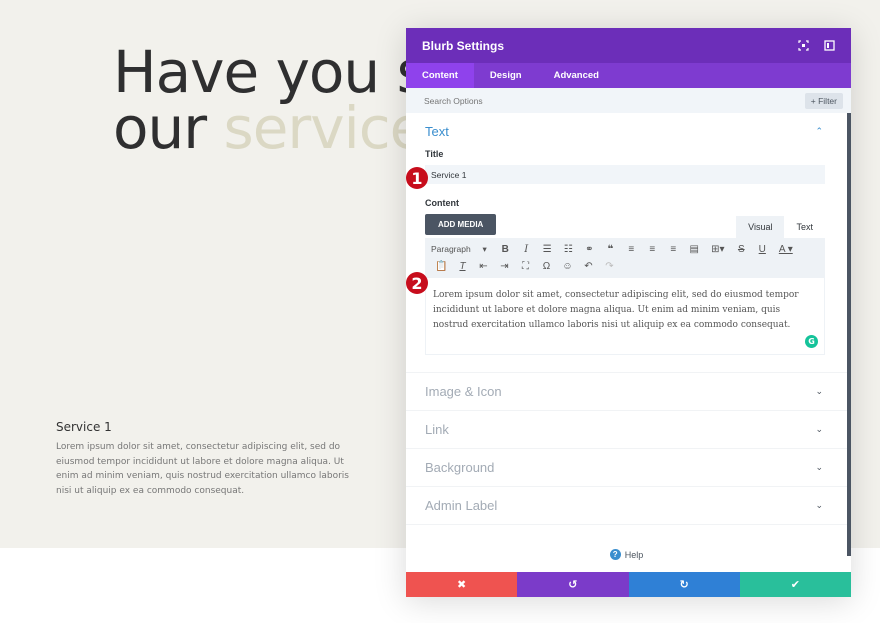 The height and width of the screenshot is (623, 880). Describe the element at coordinates (625, 174) in the screenshot. I see `title-input: Service 1` at that location.